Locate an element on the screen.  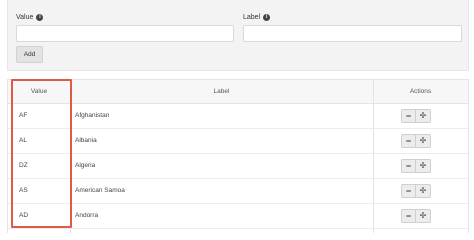
table-row: AF Afghanistan − ✢ is located at coordinates (238, 116).